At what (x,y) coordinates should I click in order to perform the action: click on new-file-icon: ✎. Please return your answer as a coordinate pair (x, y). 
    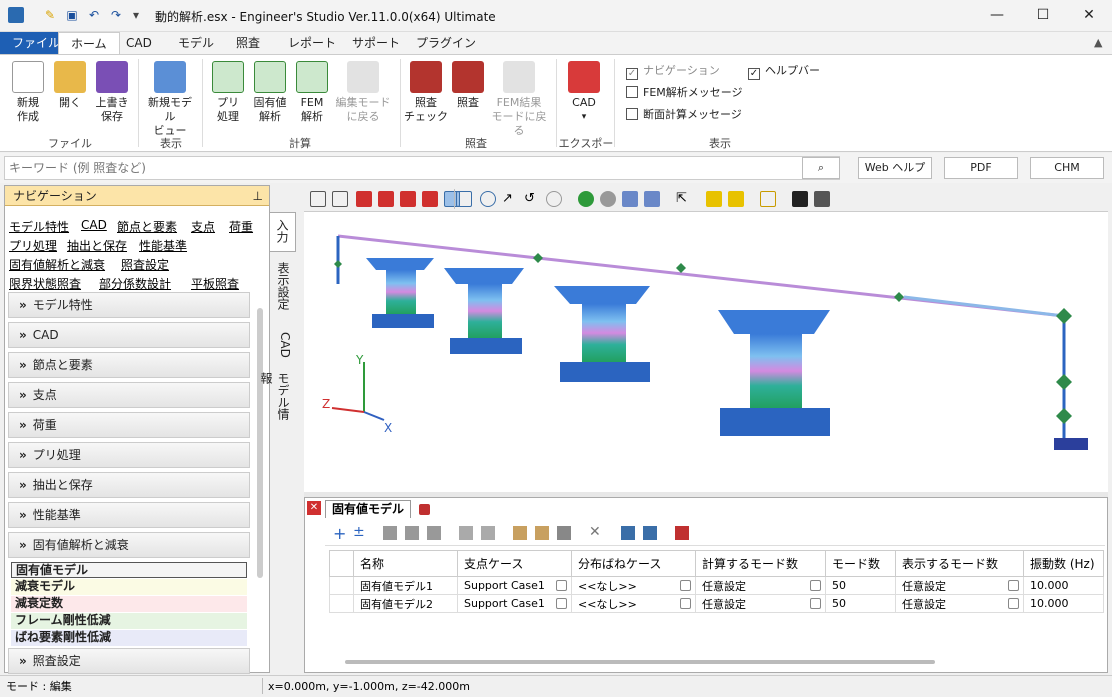
    Looking at the image, I should click on (50, 15).